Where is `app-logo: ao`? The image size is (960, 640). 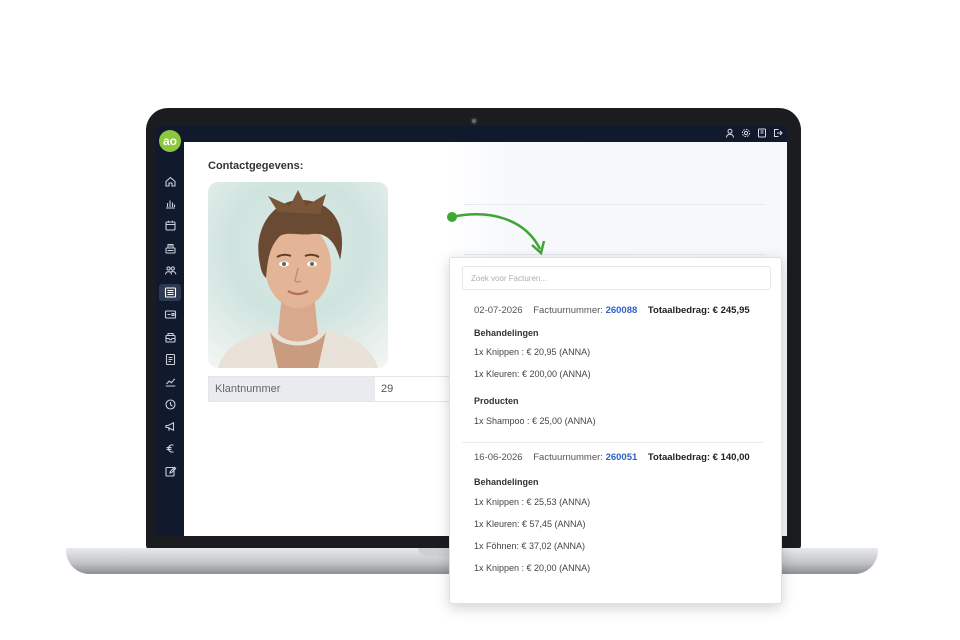 app-logo: ao is located at coordinates (170, 141).